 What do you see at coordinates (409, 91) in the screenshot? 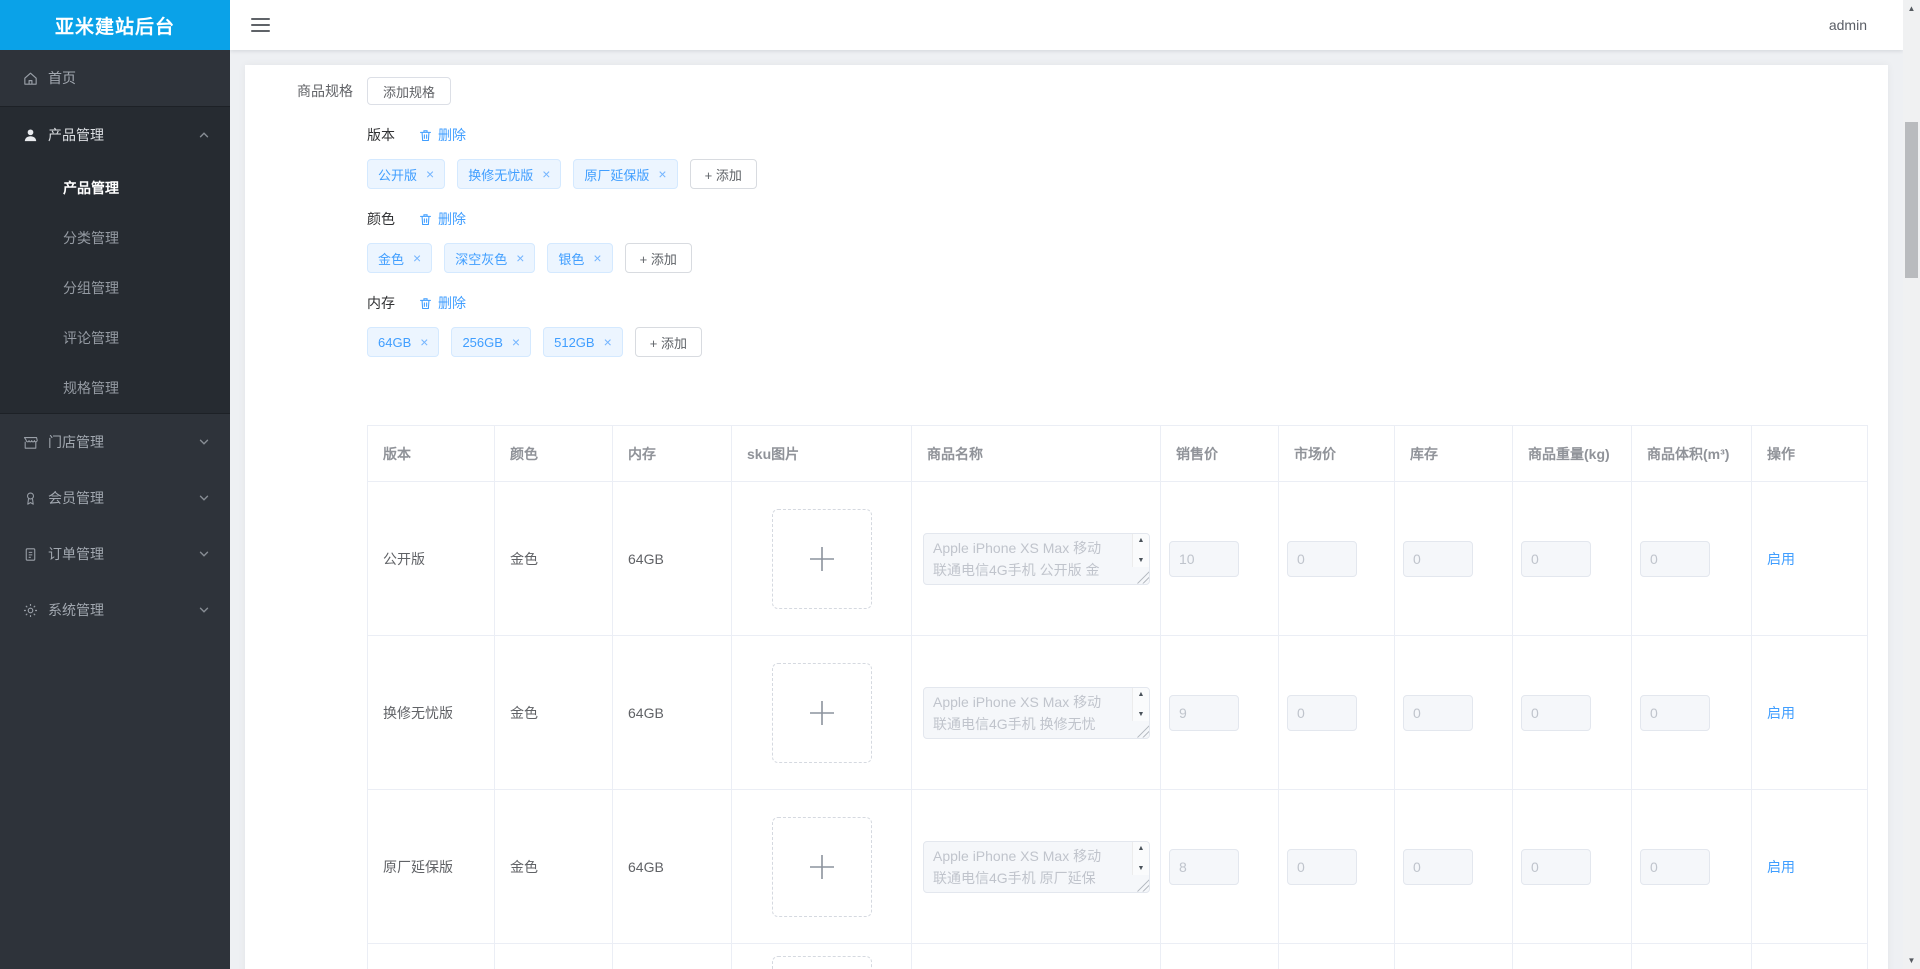
I see `add-spec-button: 添加规格` at bounding box center [409, 91].